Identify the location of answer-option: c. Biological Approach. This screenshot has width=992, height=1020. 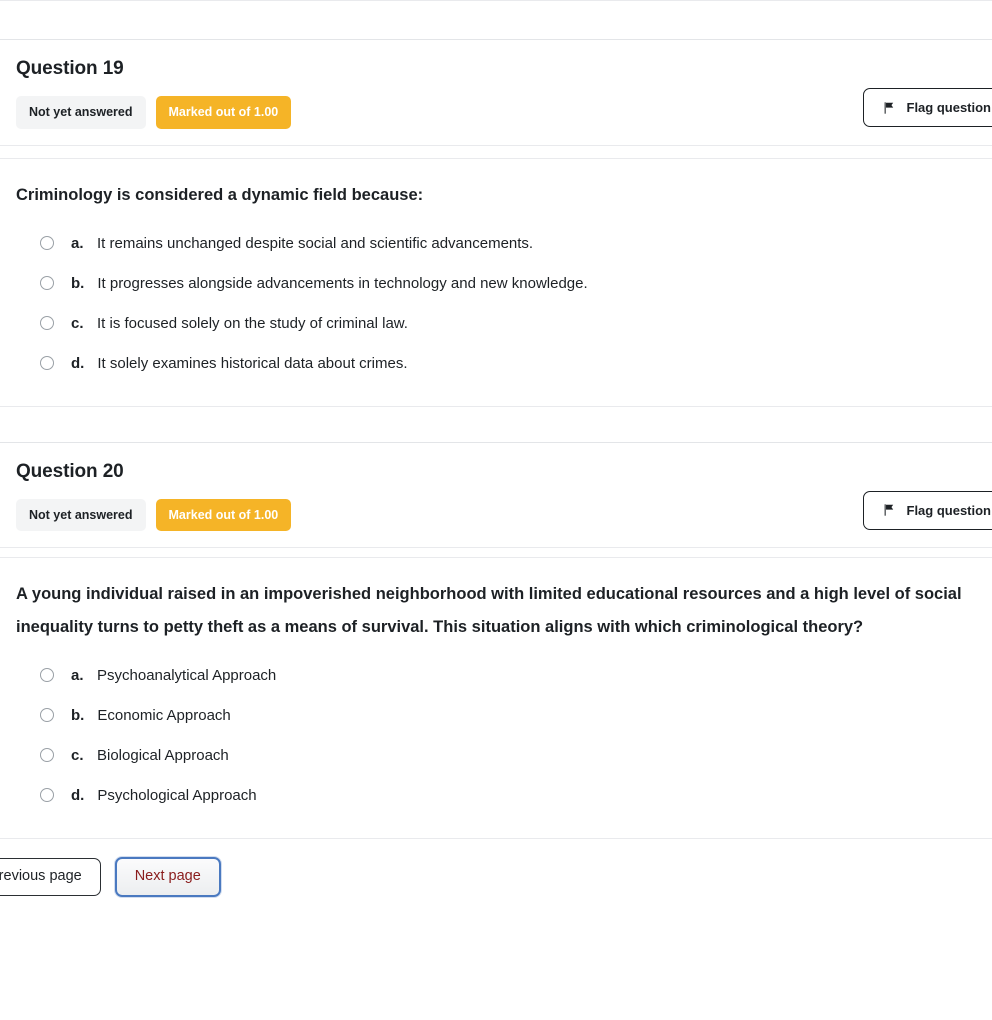
(496, 756).